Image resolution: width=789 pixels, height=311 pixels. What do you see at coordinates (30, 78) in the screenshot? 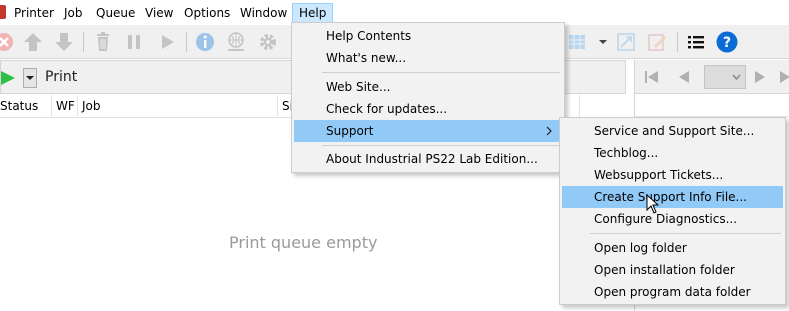
I see `print-dropdown-button` at bounding box center [30, 78].